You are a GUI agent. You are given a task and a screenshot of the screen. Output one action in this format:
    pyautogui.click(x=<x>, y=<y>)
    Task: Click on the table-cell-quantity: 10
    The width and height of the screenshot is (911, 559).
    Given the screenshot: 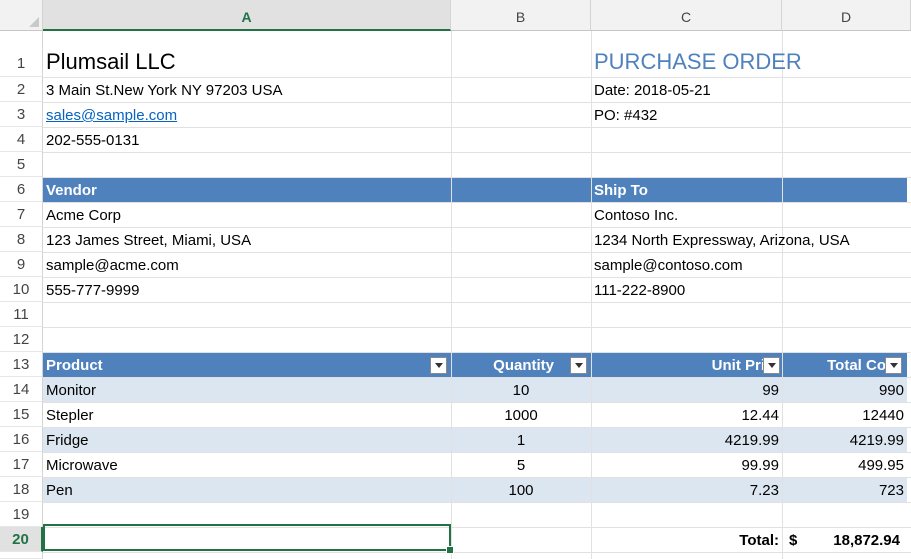 What is the action you would take?
    pyautogui.click(x=521, y=389)
    